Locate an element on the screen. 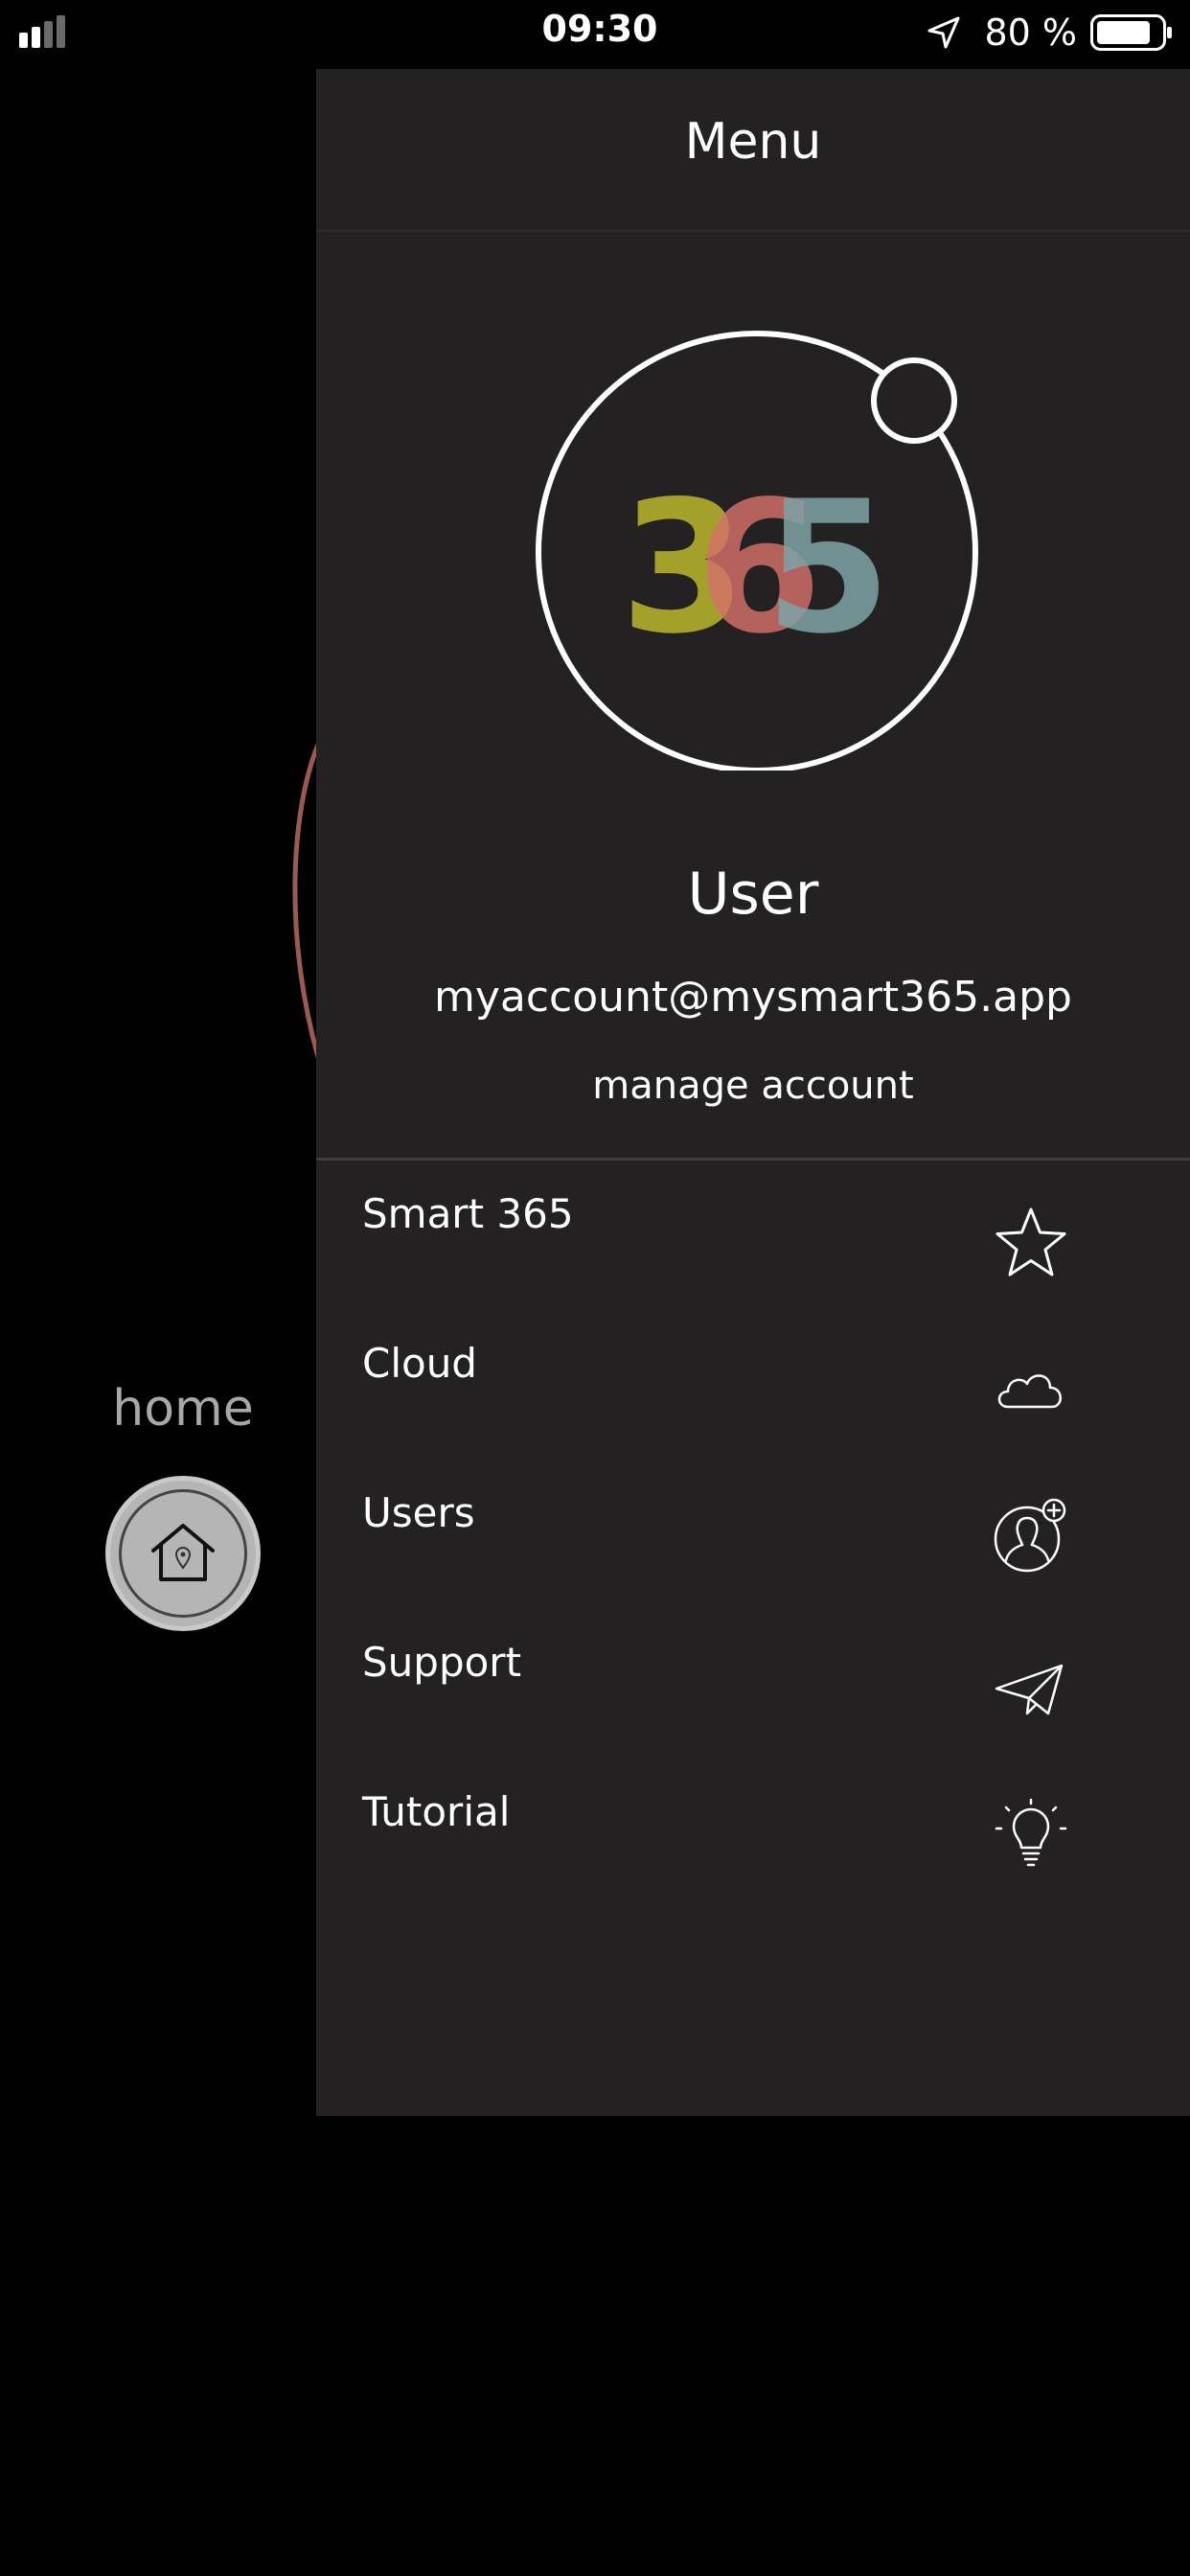 Image resolution: width=1190 pixels, height=2576 pixels. user-name: User is located at coordinates (753, 894).